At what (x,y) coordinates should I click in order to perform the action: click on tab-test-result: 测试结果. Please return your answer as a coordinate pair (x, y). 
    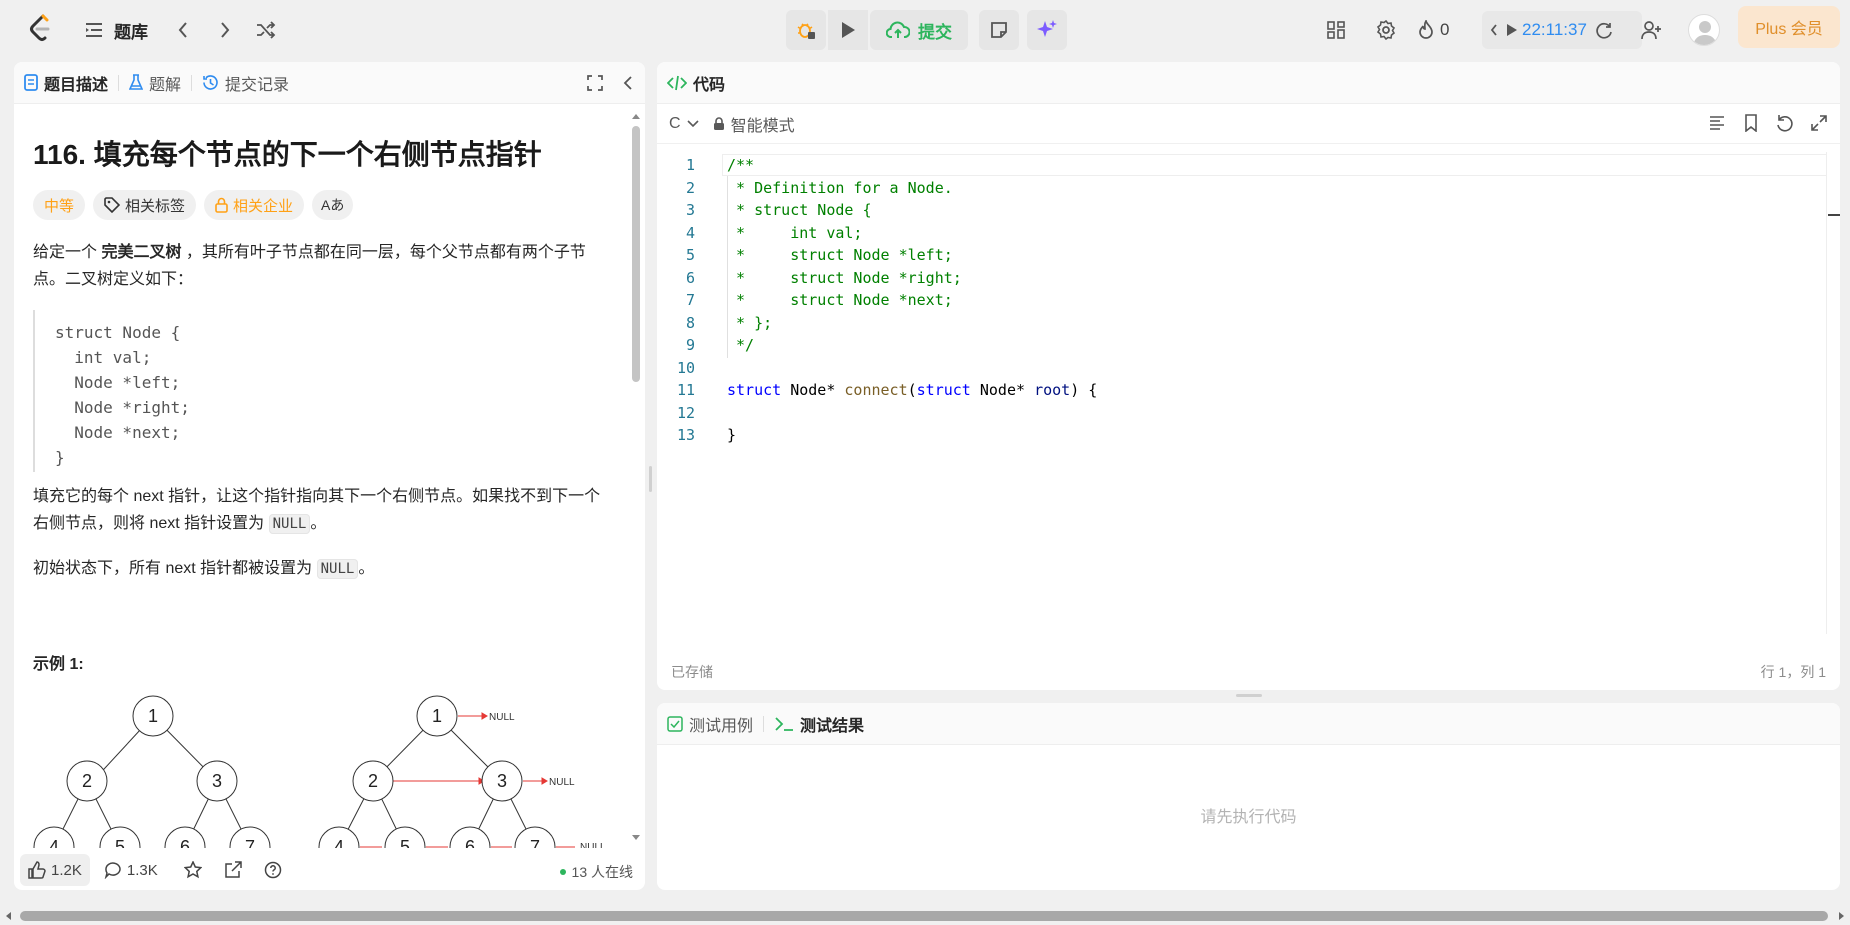
    Looking at the image, I should click on (819, 724).